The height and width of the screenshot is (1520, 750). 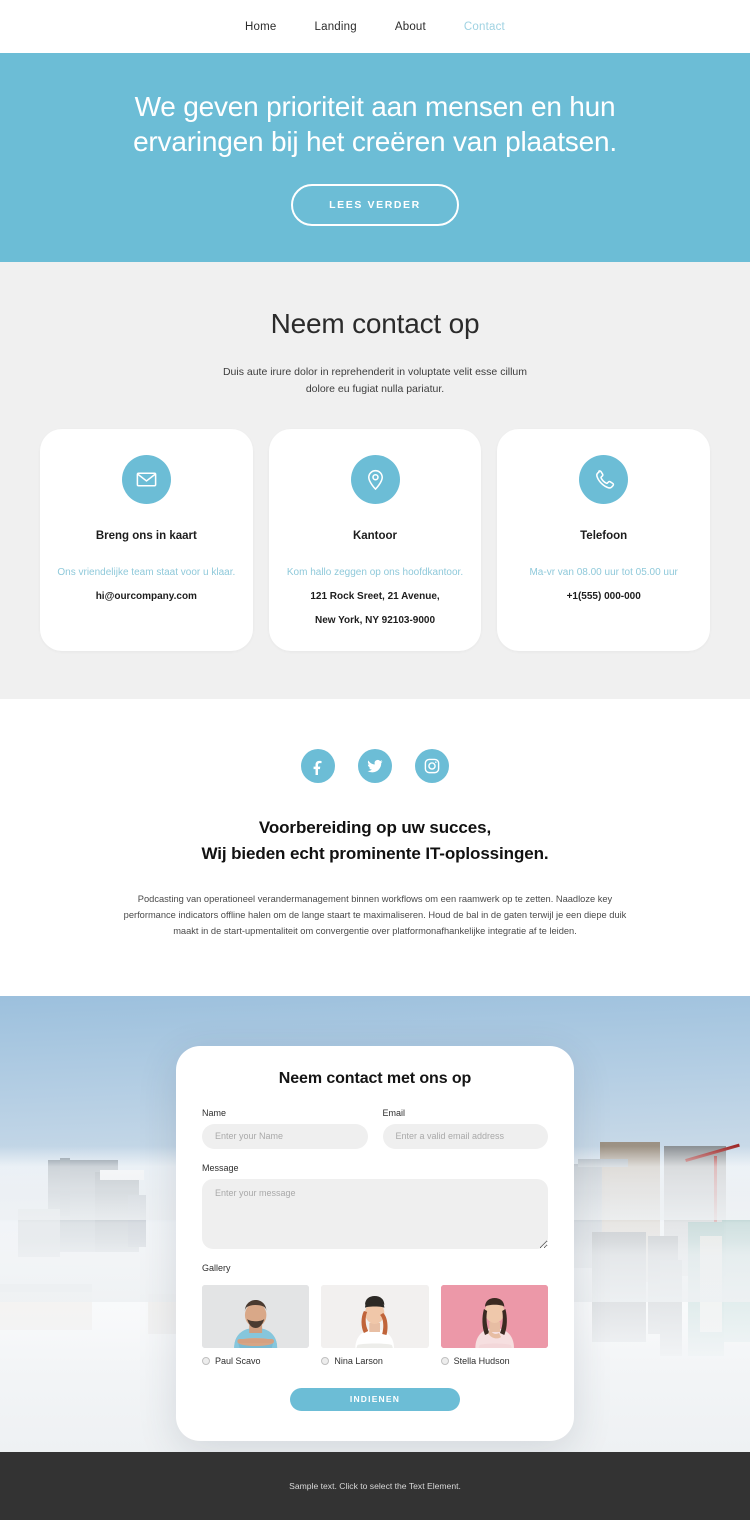 I want to click on nav-item-home: Home, so click(x=260, y=27).